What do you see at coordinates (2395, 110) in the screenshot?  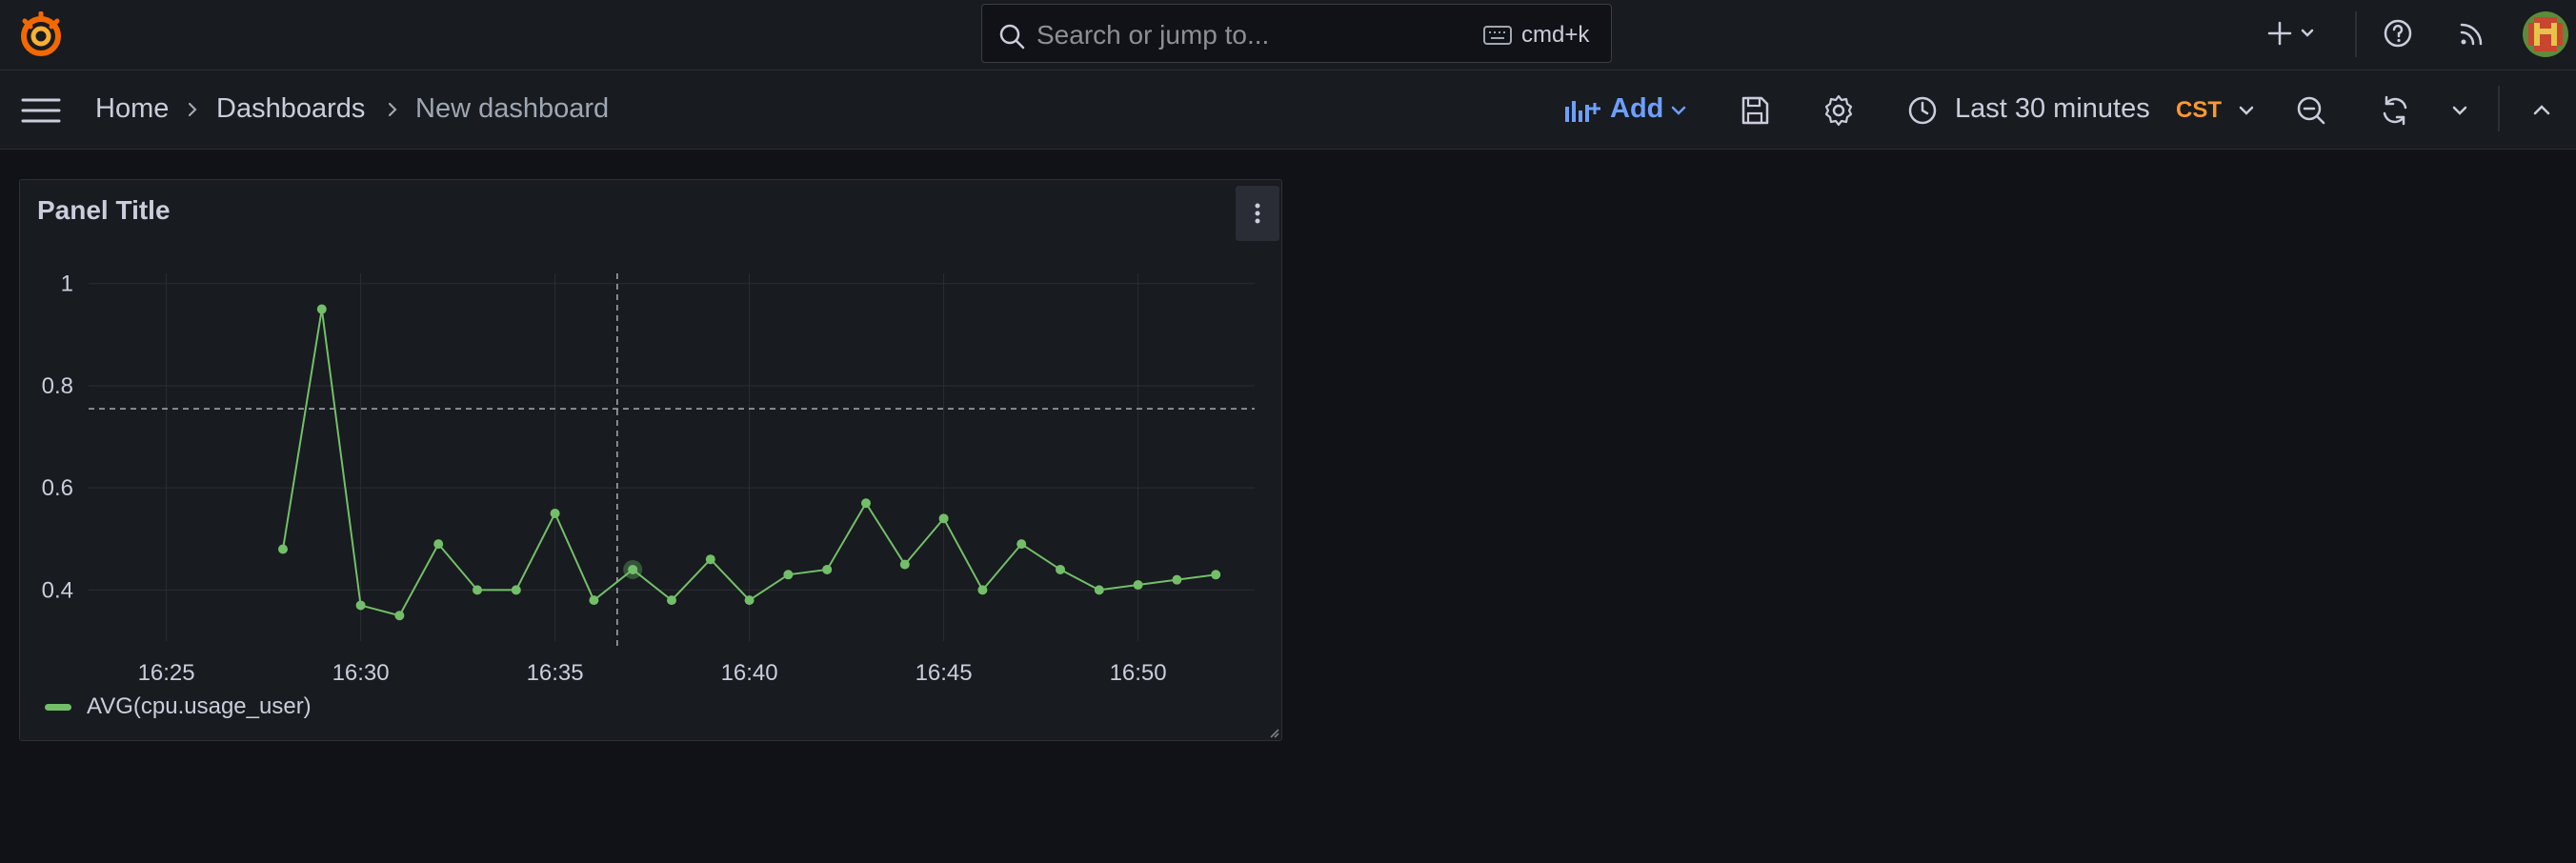 I see `refresh-icon` at bounding box center [2395, 110].